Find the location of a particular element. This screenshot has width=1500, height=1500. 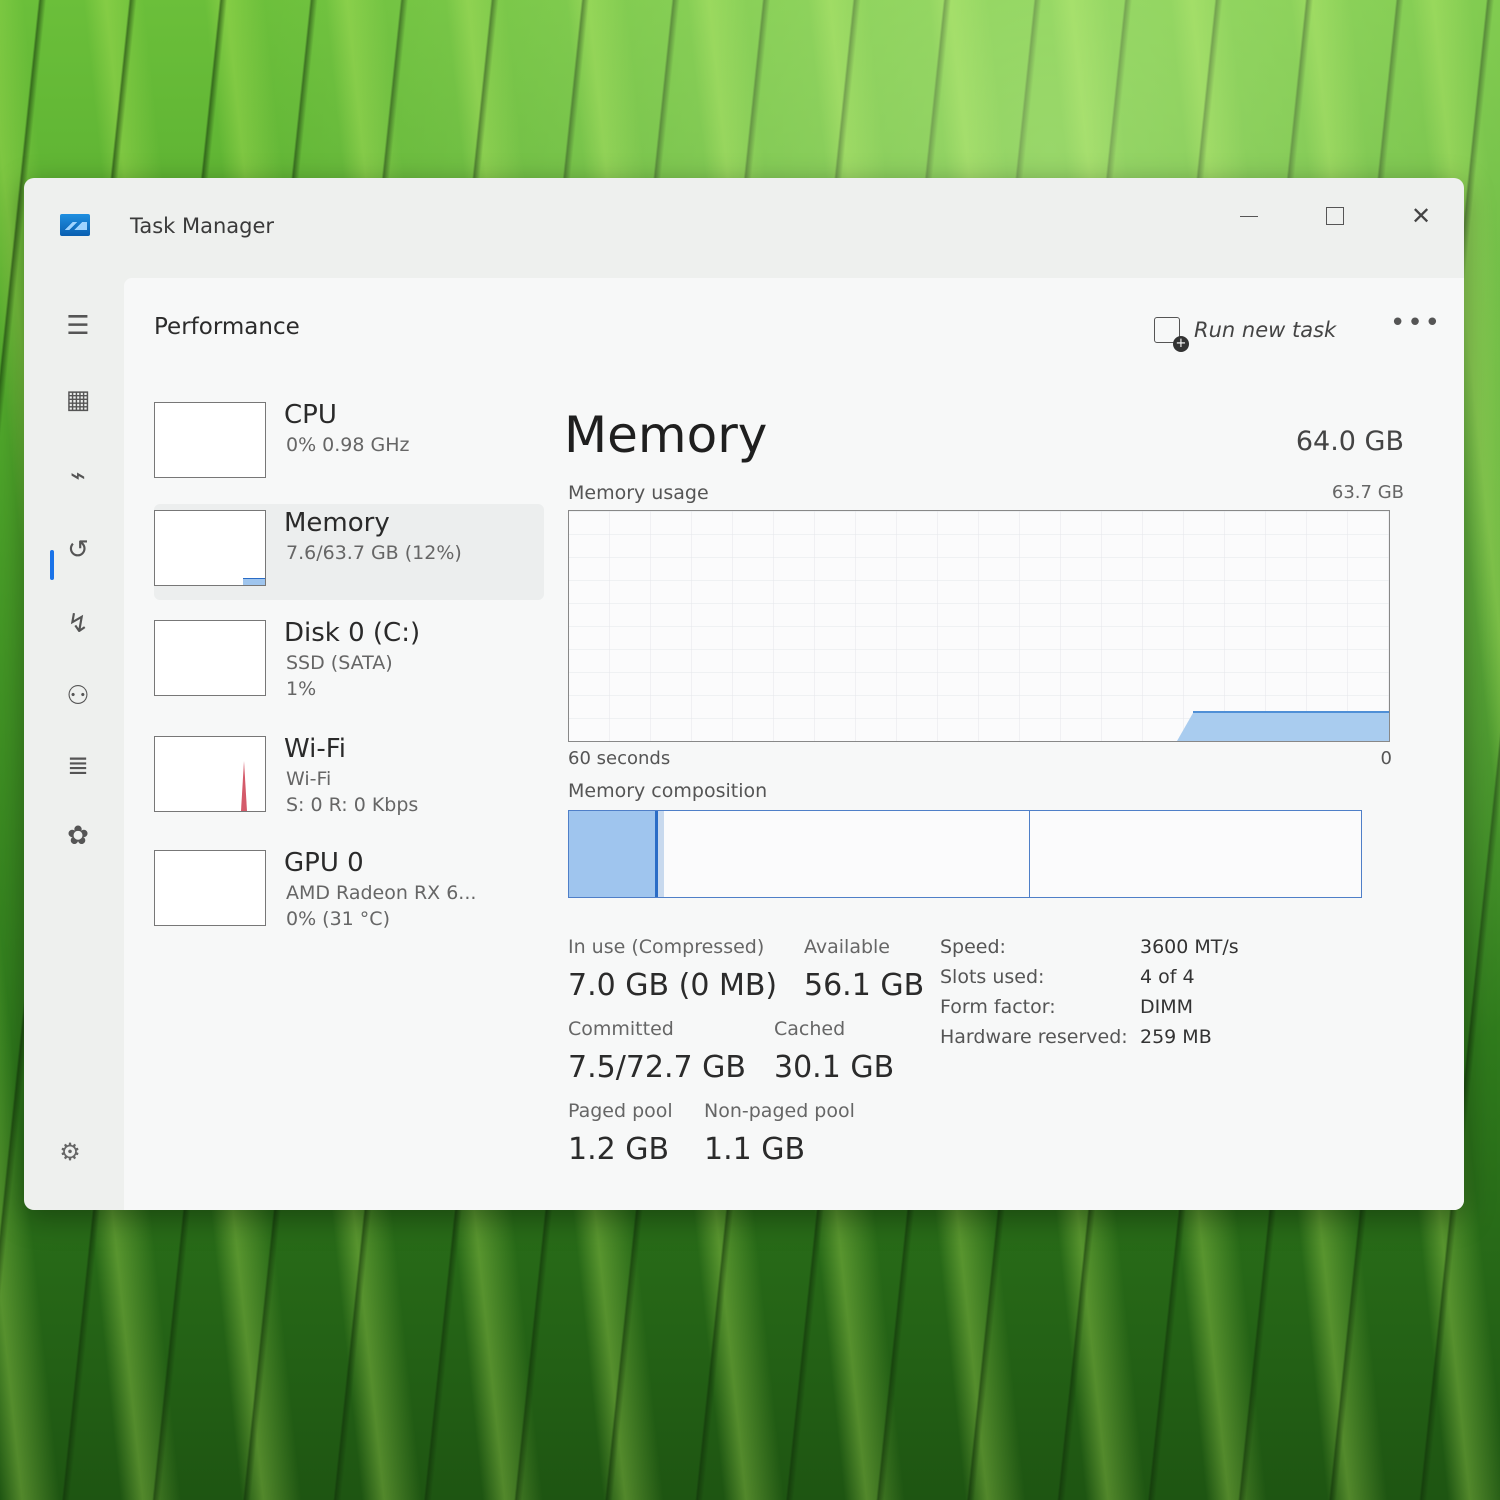

close-button: ✕ is located at coordinates (1421, 216).